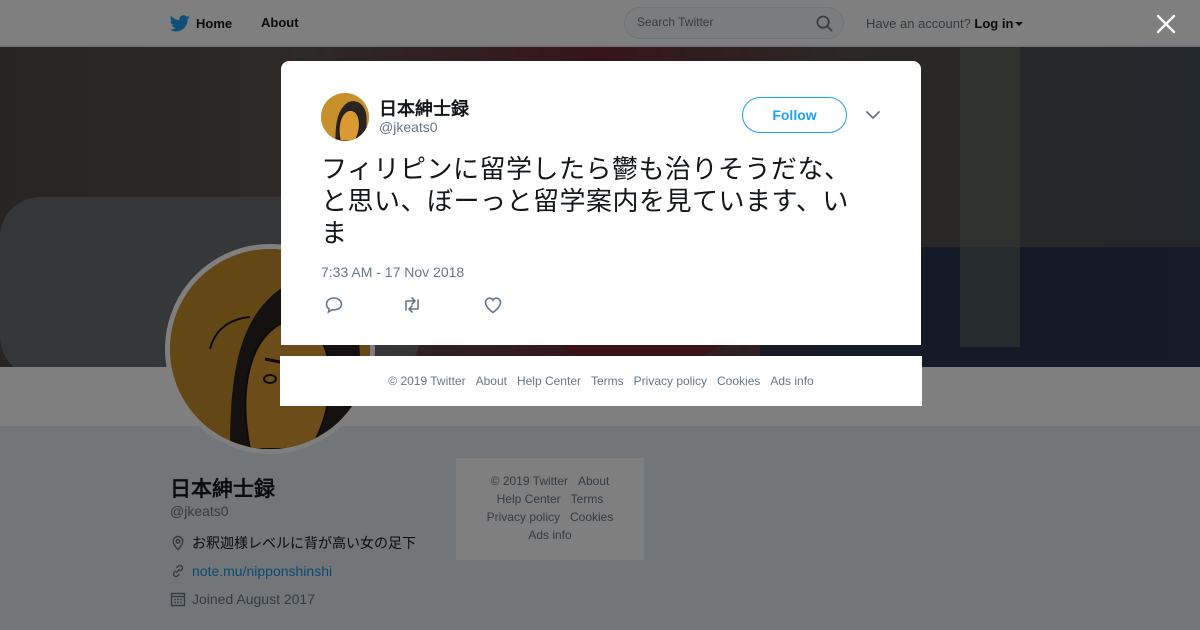 The image size is (1200, 630). What do you see at coordinates (794, 115) in the screenshot?
I see `follow-button: Follow` at bounding box center [794, 115].